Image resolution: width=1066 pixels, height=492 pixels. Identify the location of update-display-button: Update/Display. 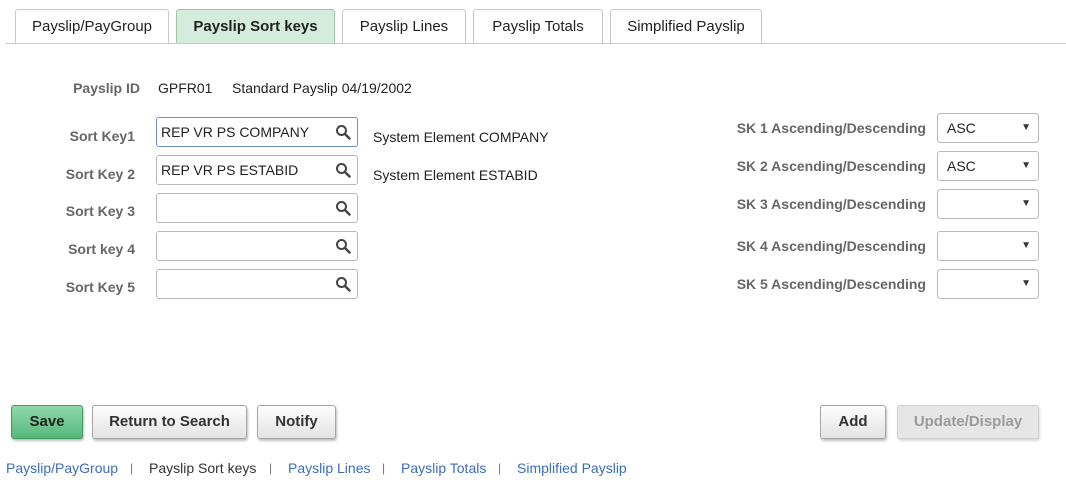
(968, 422).